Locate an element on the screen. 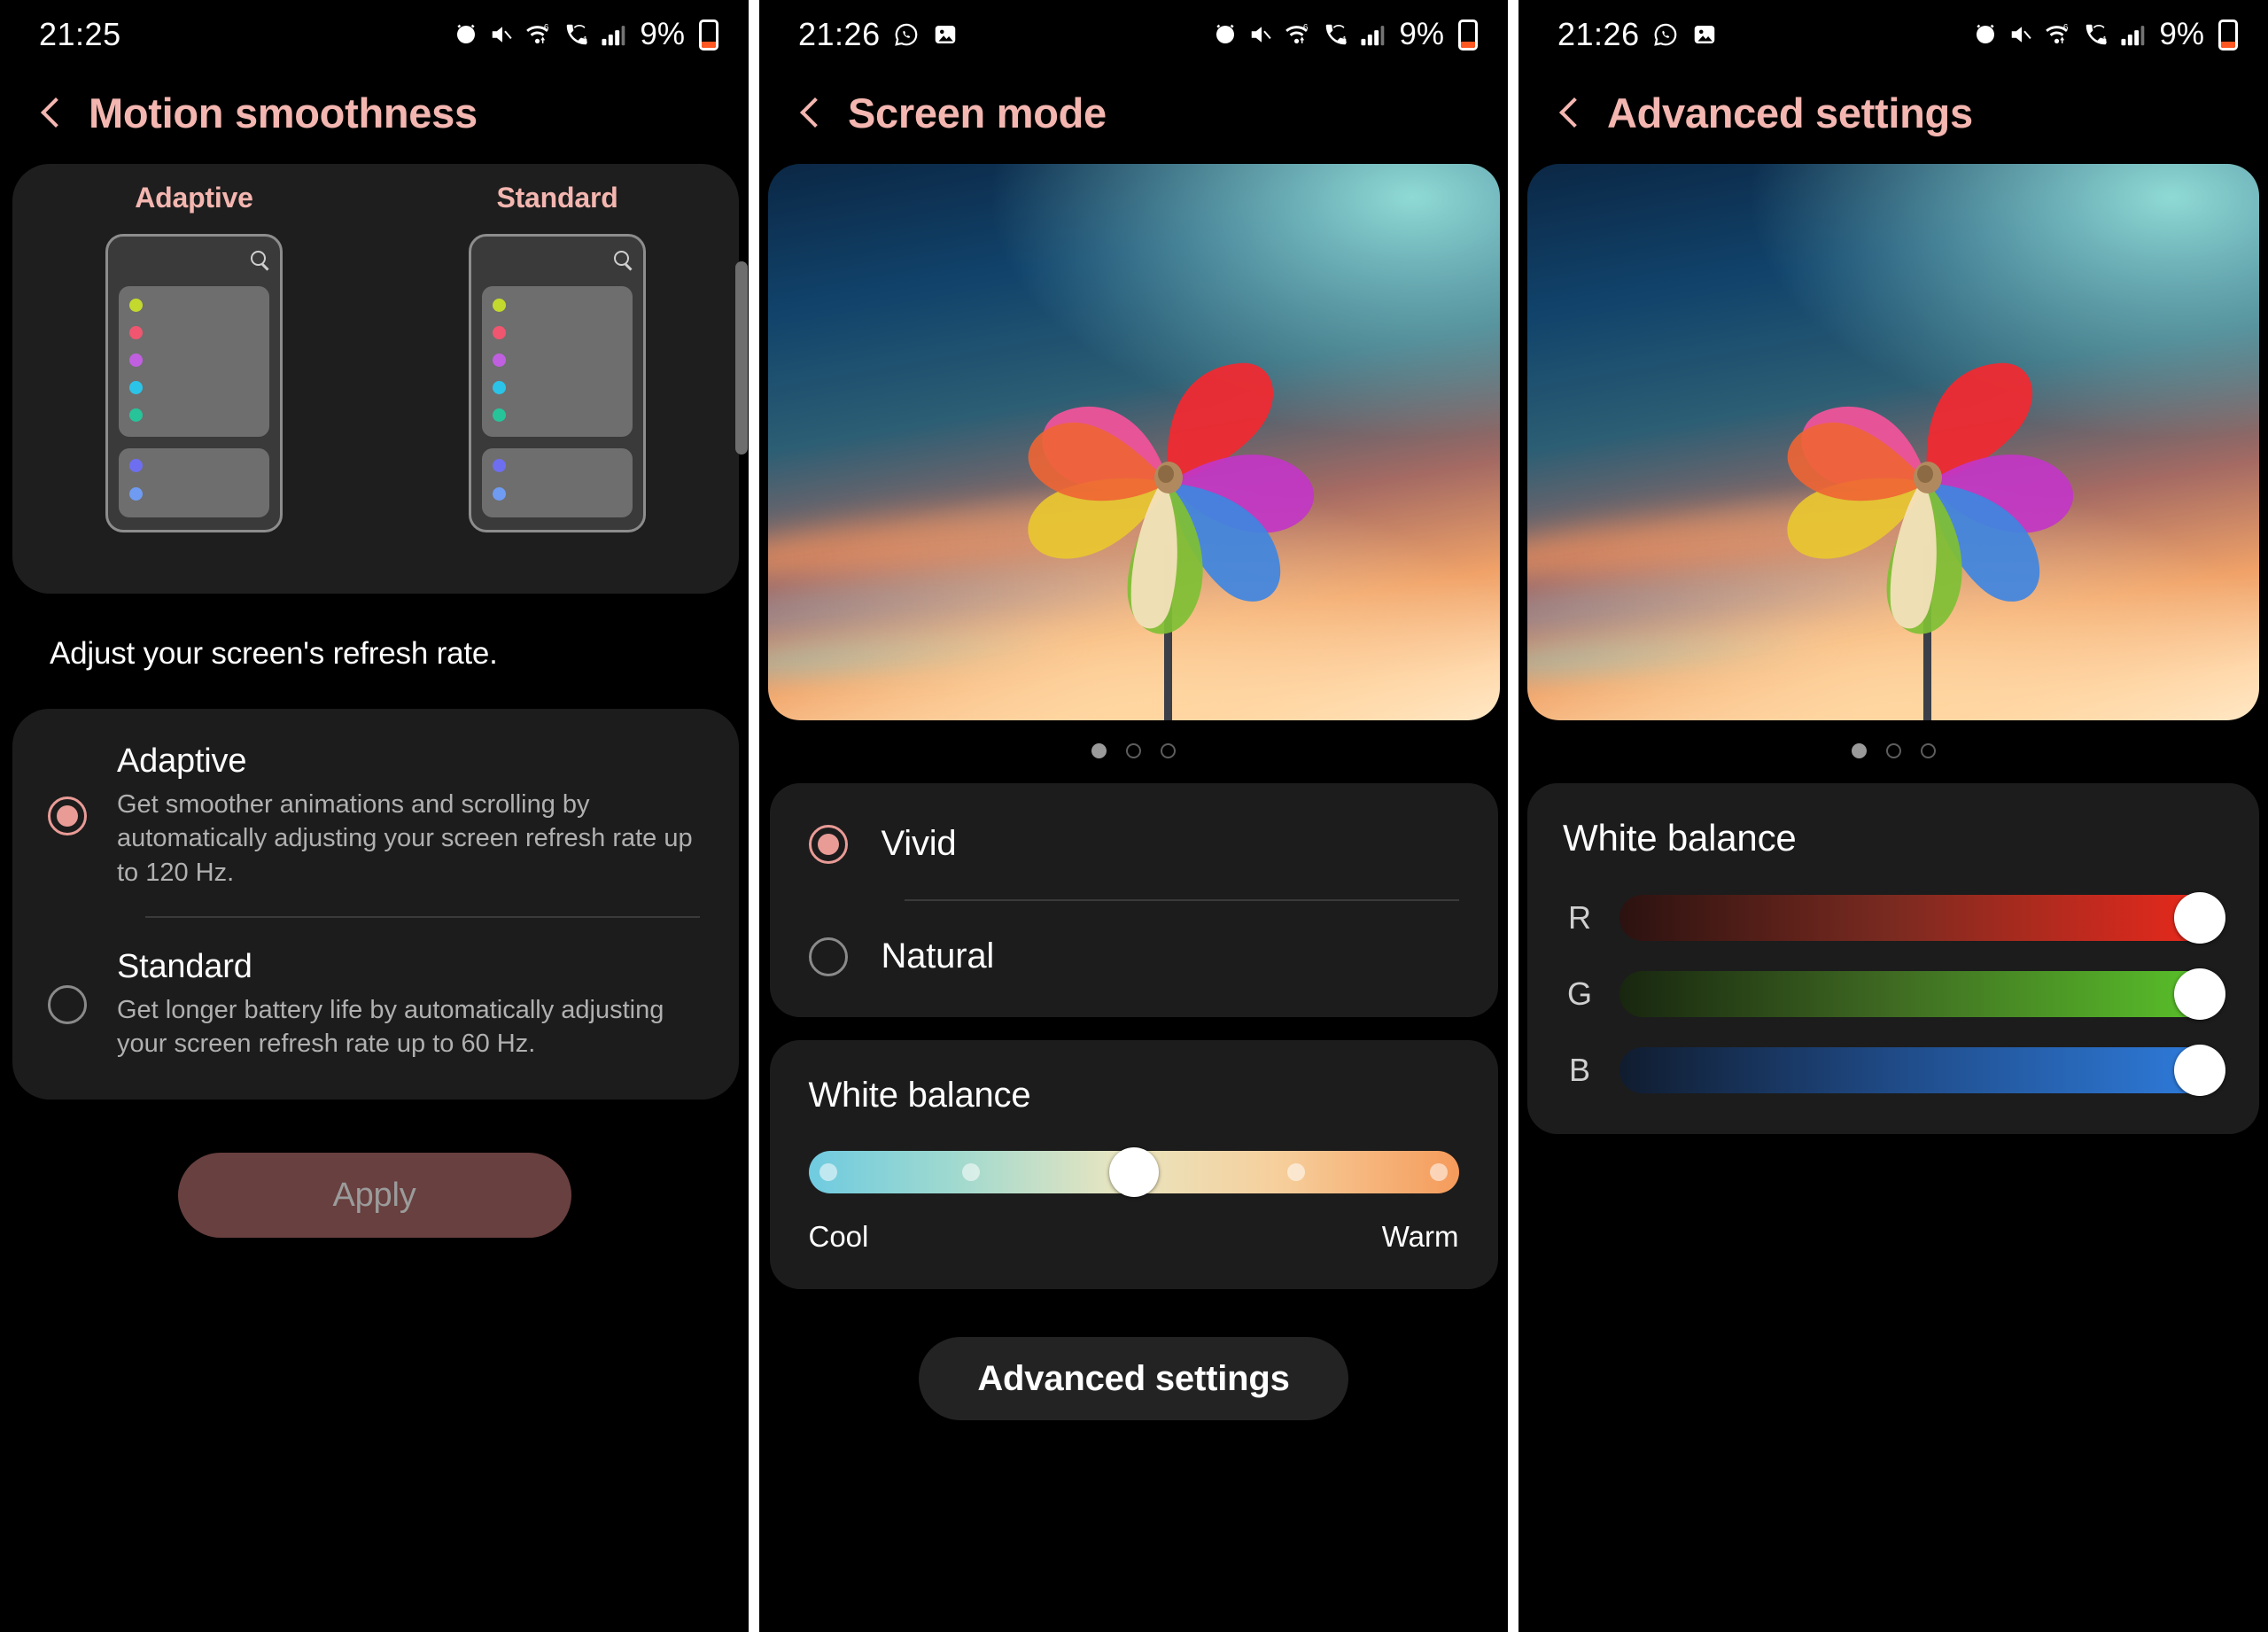 Image resolution: width=2268 pixels, height=1632 pixels. screen-mode-options-card: Vivid Natural is located at coordinates (1133, 900).